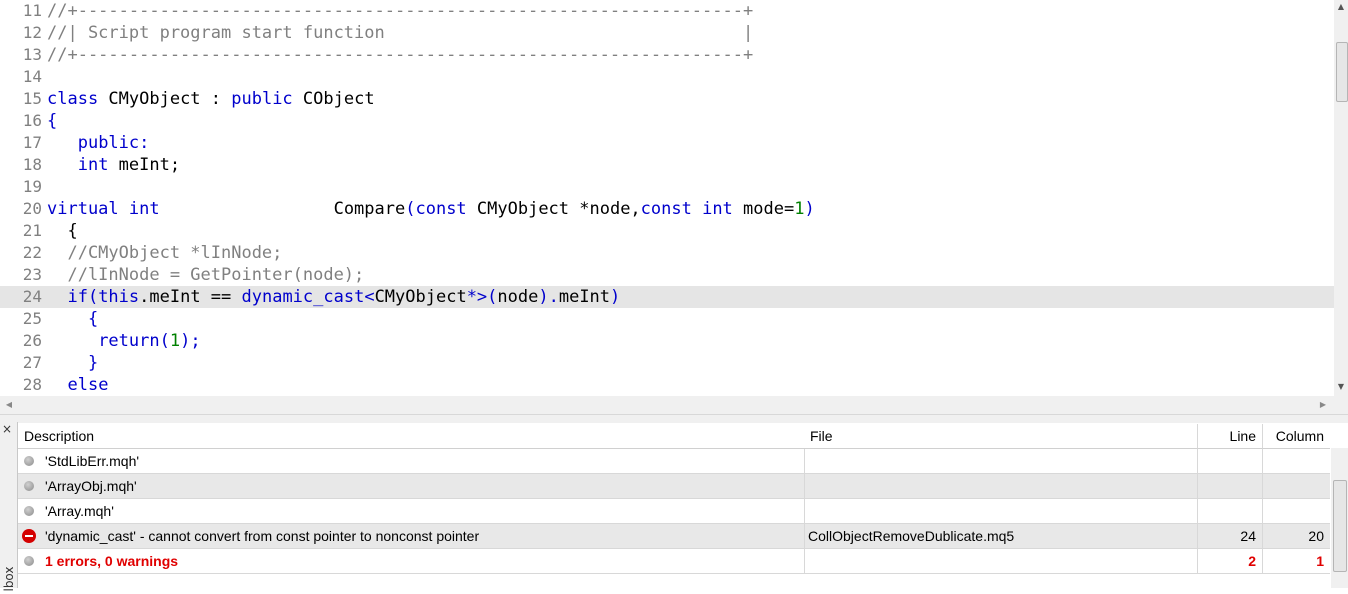 The height and width of the screenshot is (594, 1348). I want to click on line-number: 13, so click(32, 54).